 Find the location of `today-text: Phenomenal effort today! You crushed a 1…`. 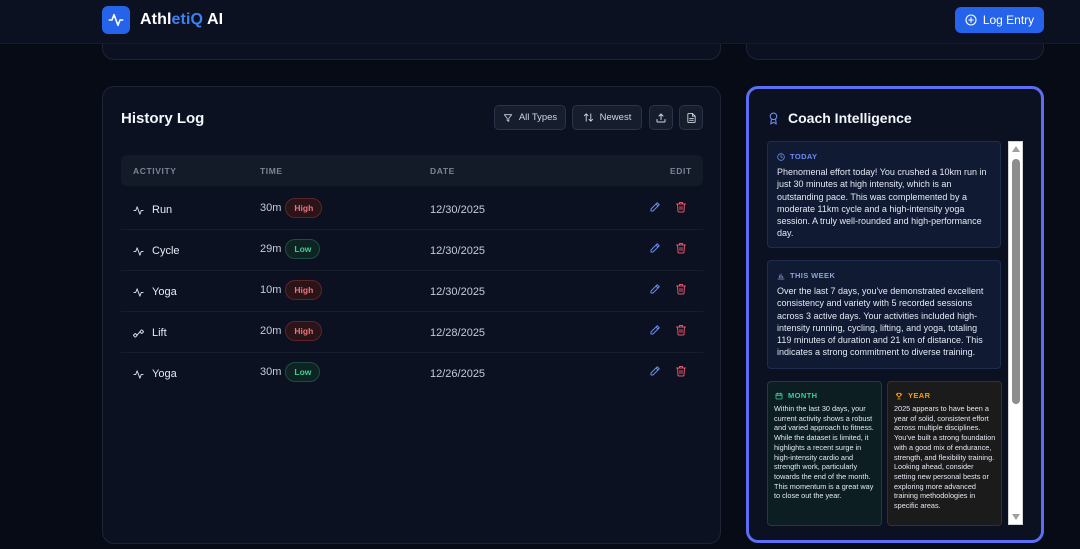

today-text: Phenomenal effort today! You crushed a 1… is located at coordinates (882, 203).